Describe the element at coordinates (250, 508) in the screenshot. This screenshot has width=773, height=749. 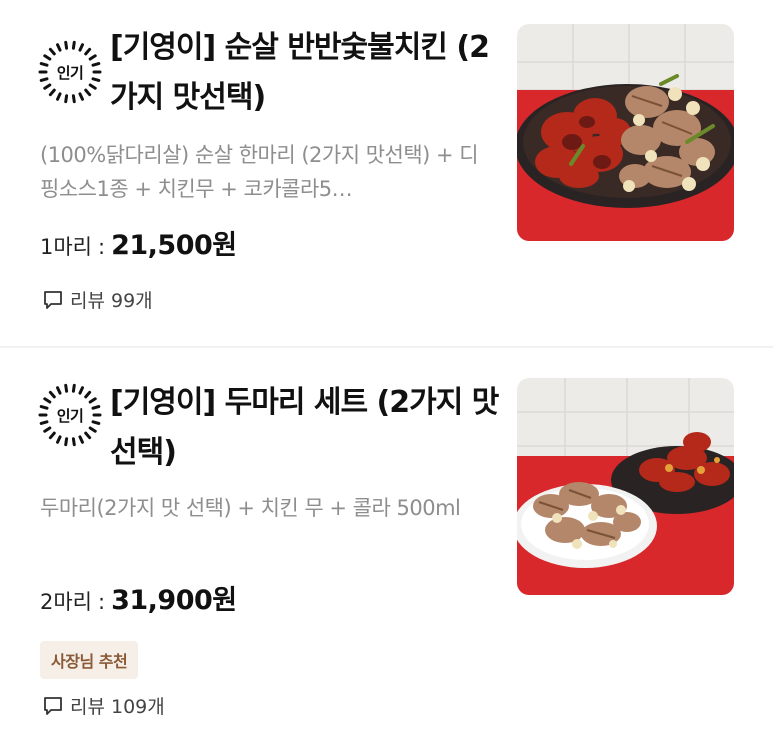
I see `menu-description-text: 두마리(2가지 맛 선택) + 치킨 무 + 콜라 500ml` at that location.